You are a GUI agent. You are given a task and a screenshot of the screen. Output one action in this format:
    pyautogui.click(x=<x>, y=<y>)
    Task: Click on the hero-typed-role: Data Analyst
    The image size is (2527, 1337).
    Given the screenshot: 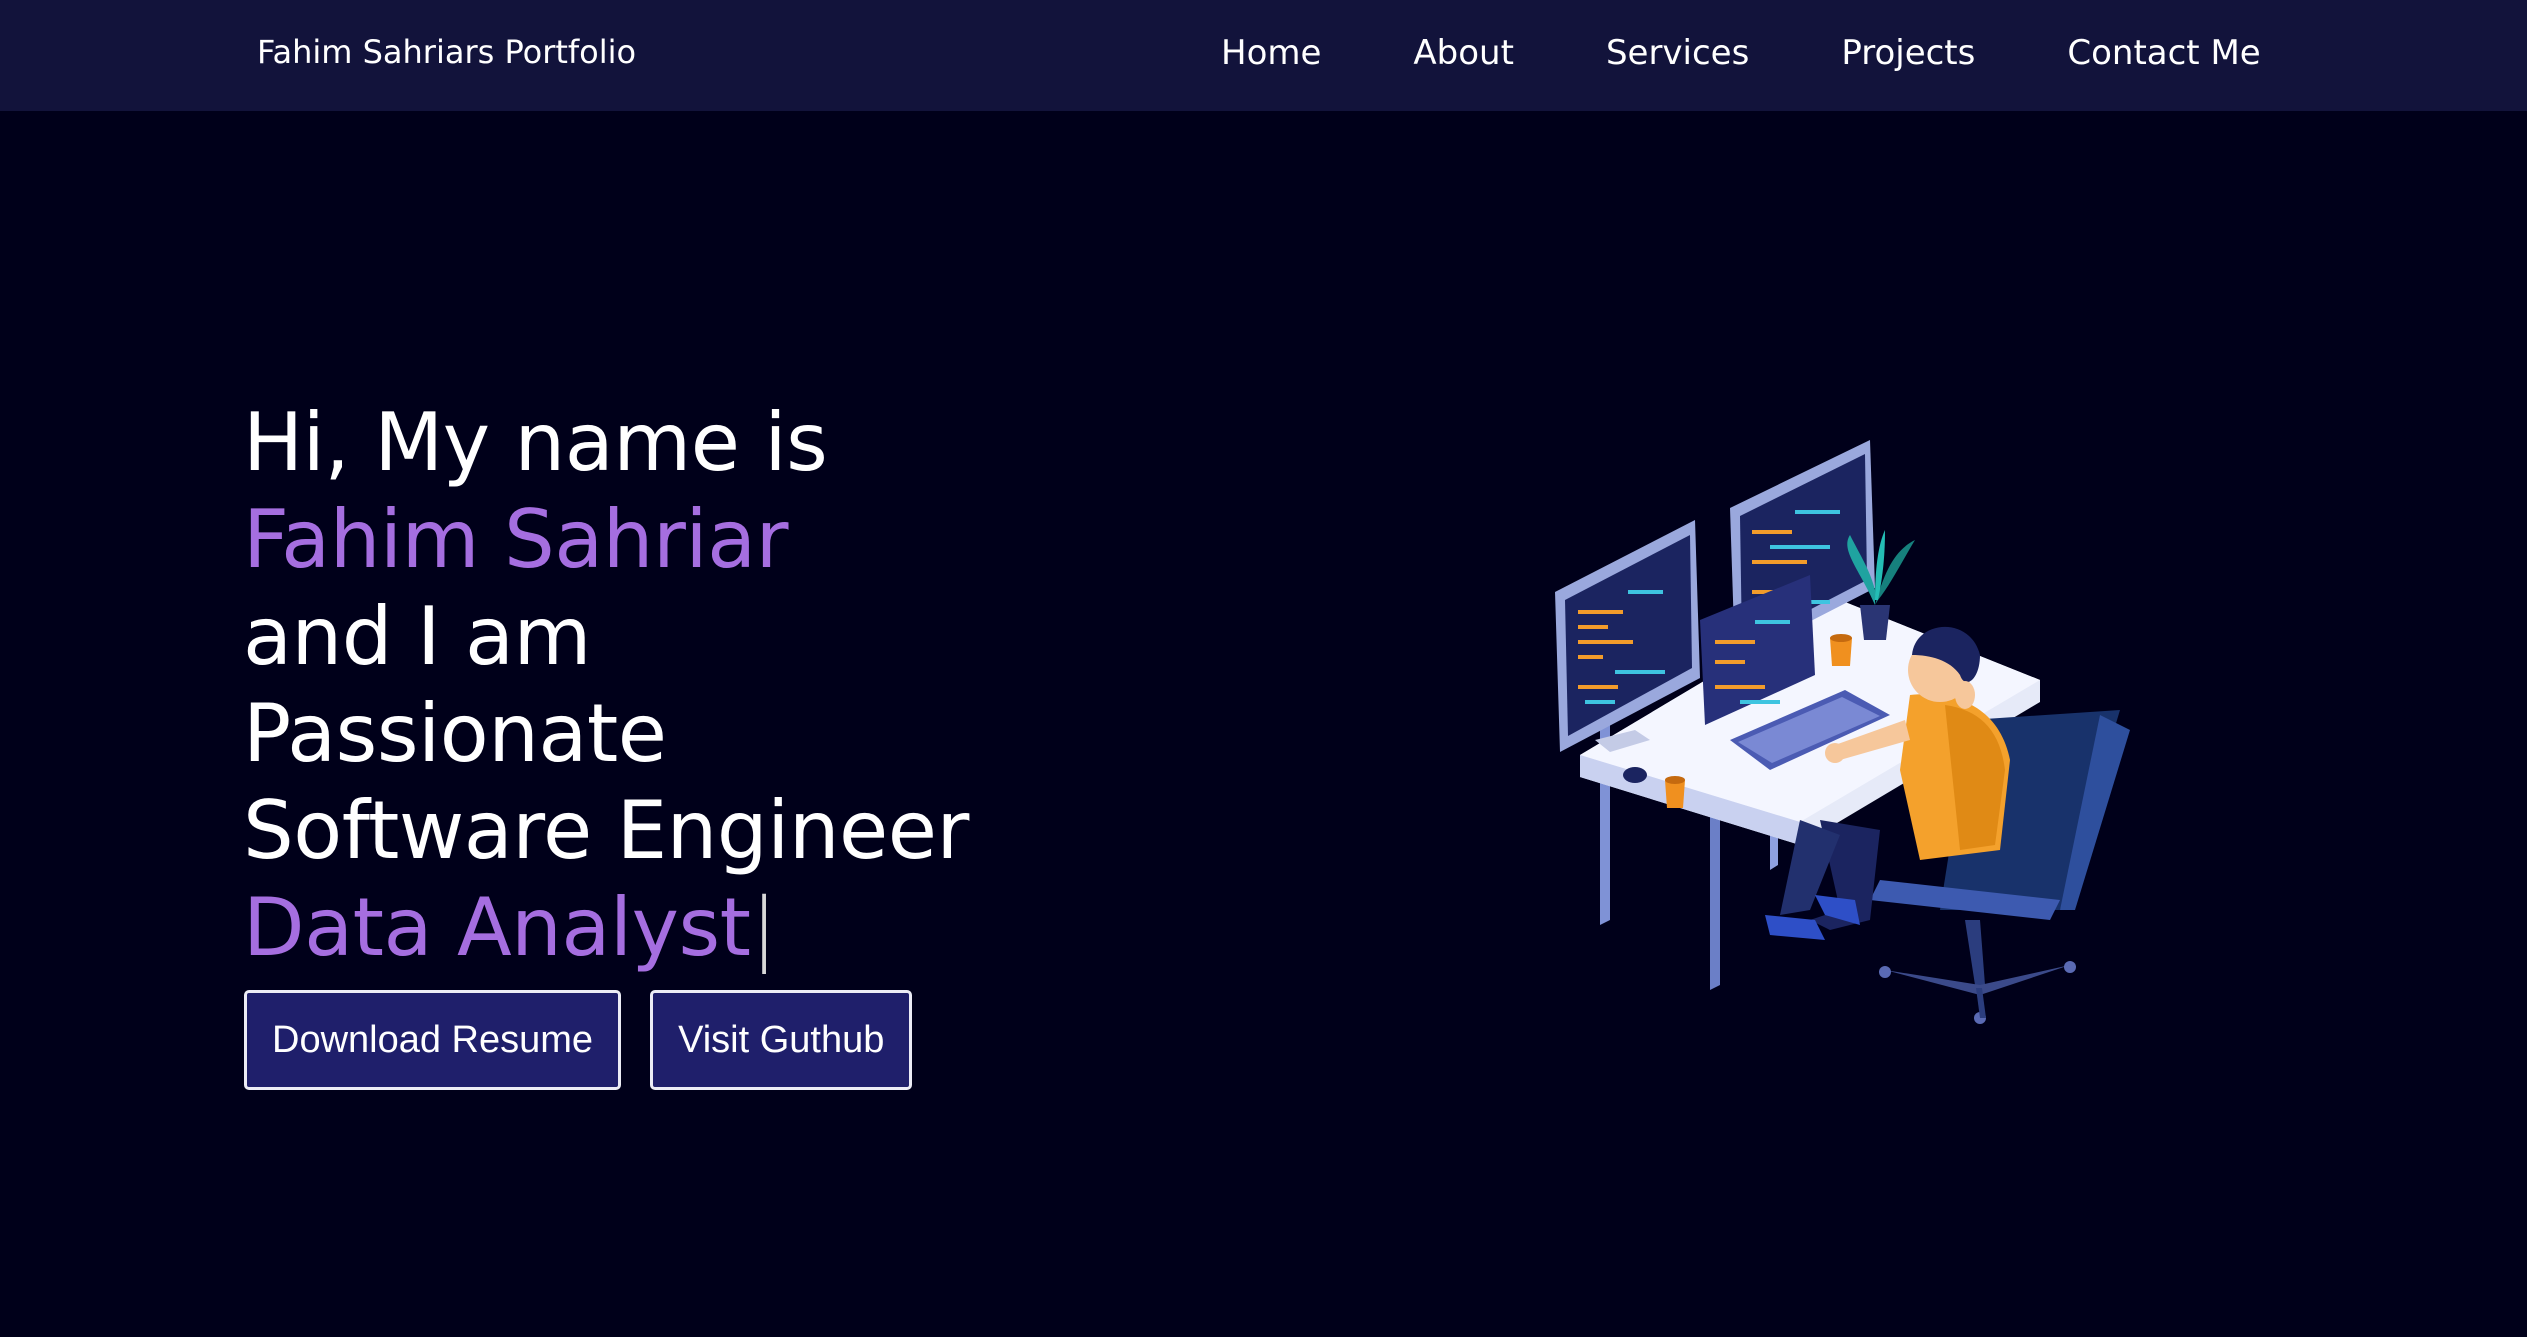 What is the action you would take?
    pyautogui.click(x=497, y=927)
    